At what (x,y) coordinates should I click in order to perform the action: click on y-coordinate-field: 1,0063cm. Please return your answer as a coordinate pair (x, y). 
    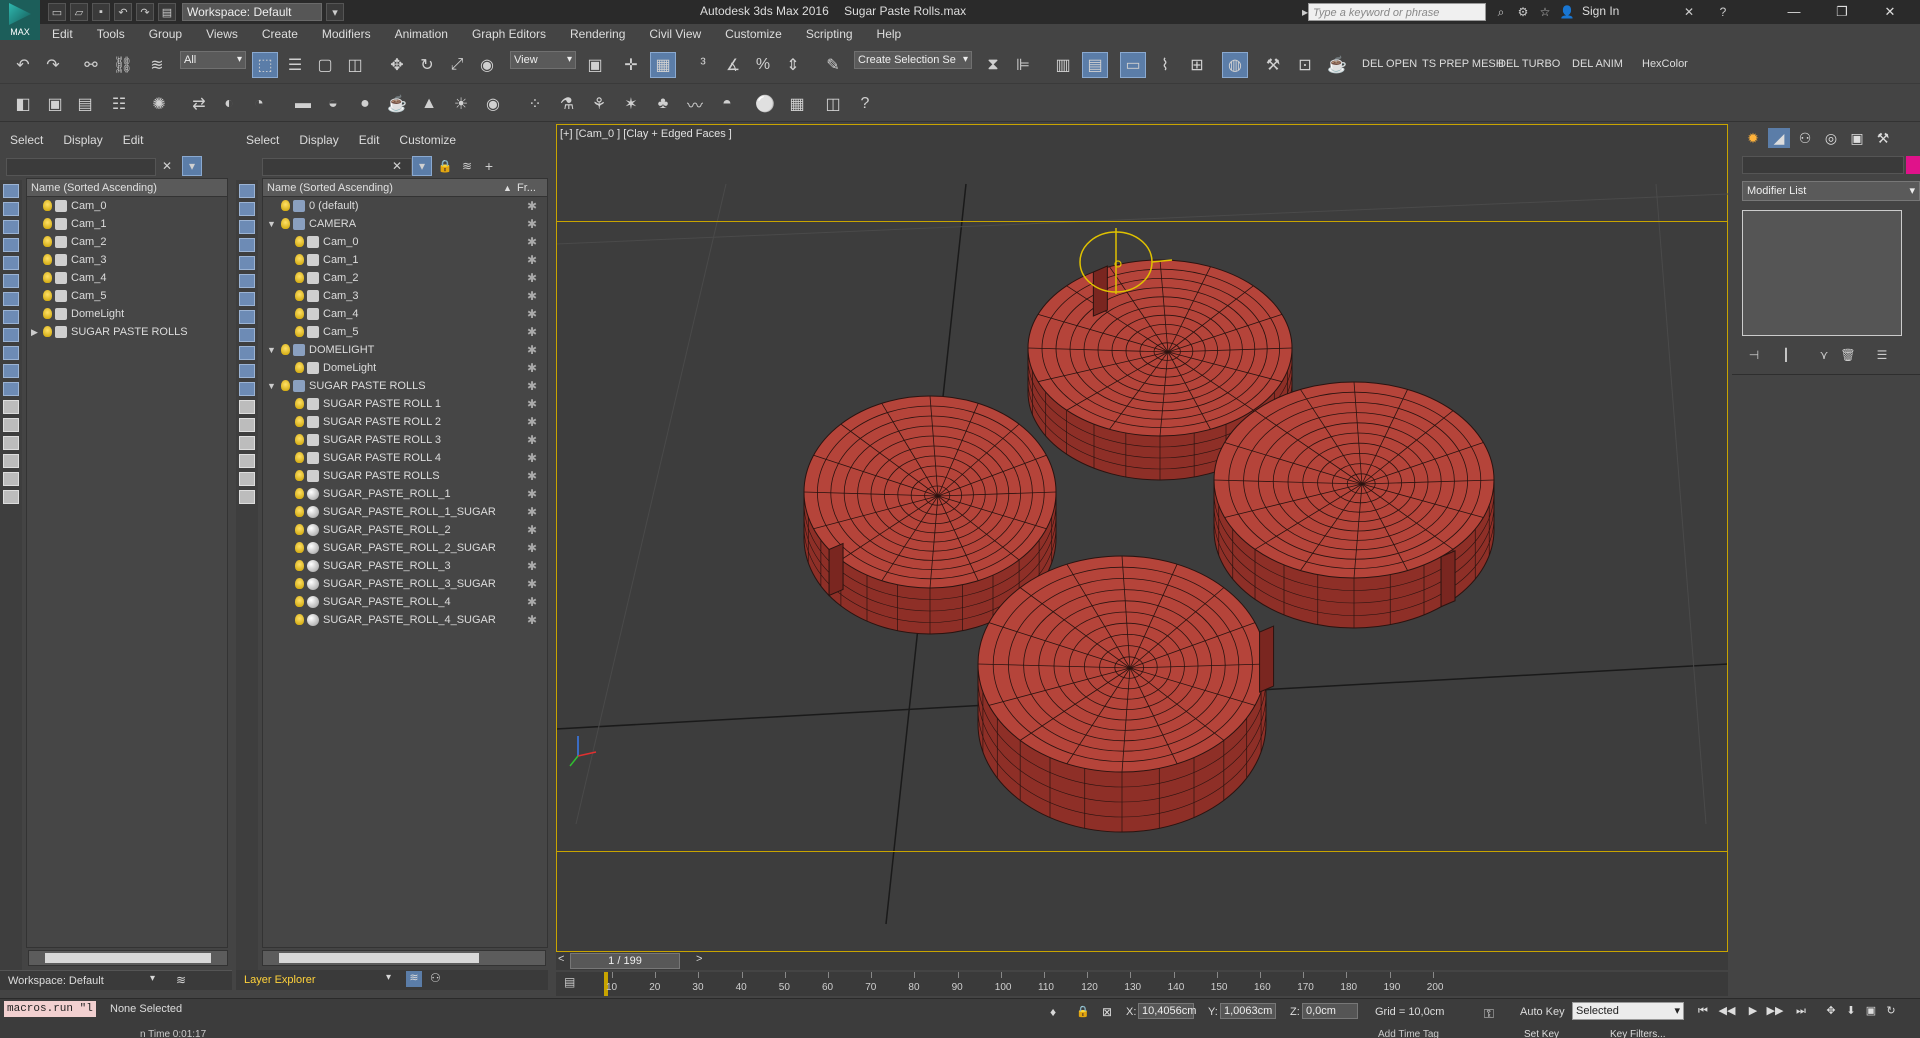
    Looking at the image, I should click on (1248, 1011).